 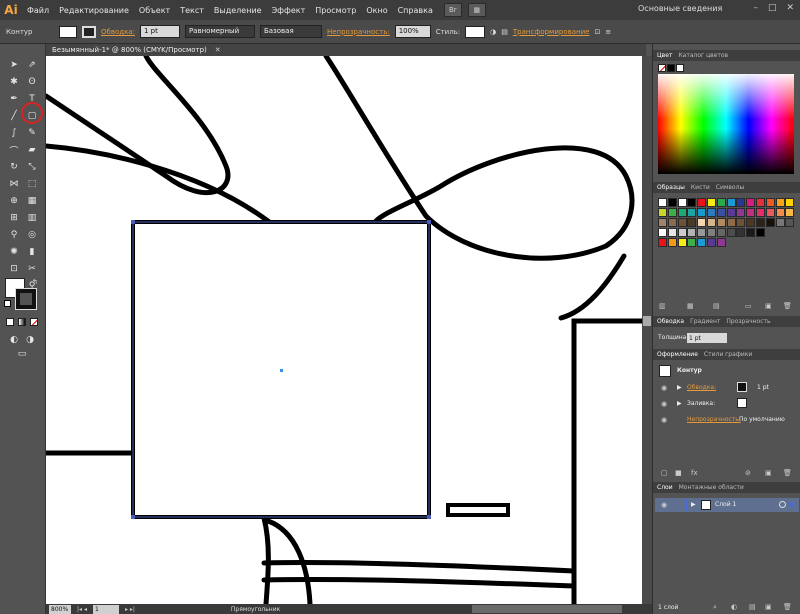 I want to click on screen-mode-icon: ▭, so click(x=22, y=354).